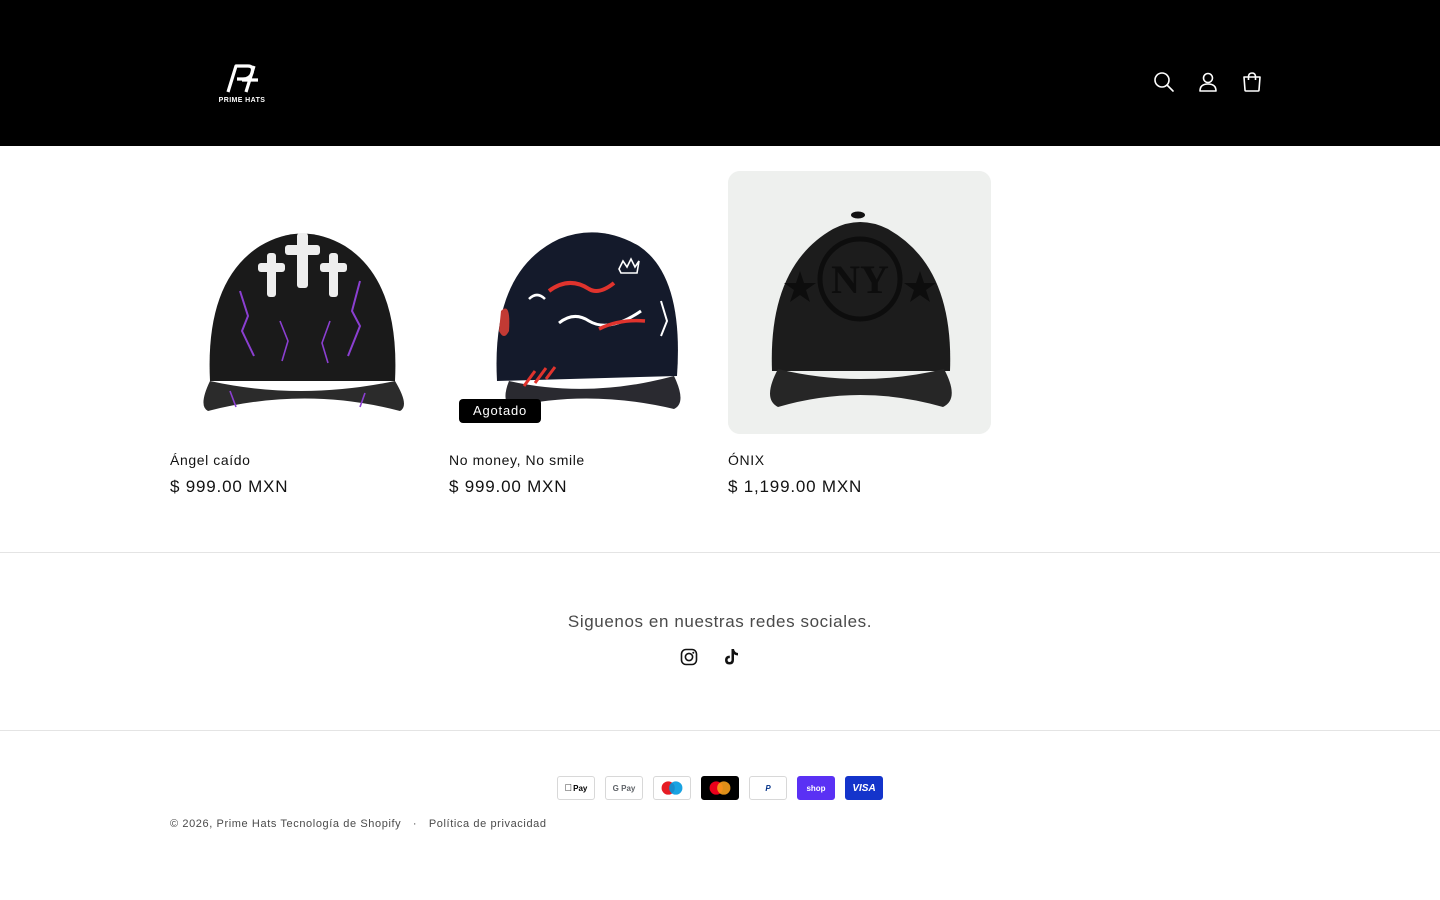 This screenshot has height=900, width=1440. I want to click on product-image: Agotado, so click(580, 302).